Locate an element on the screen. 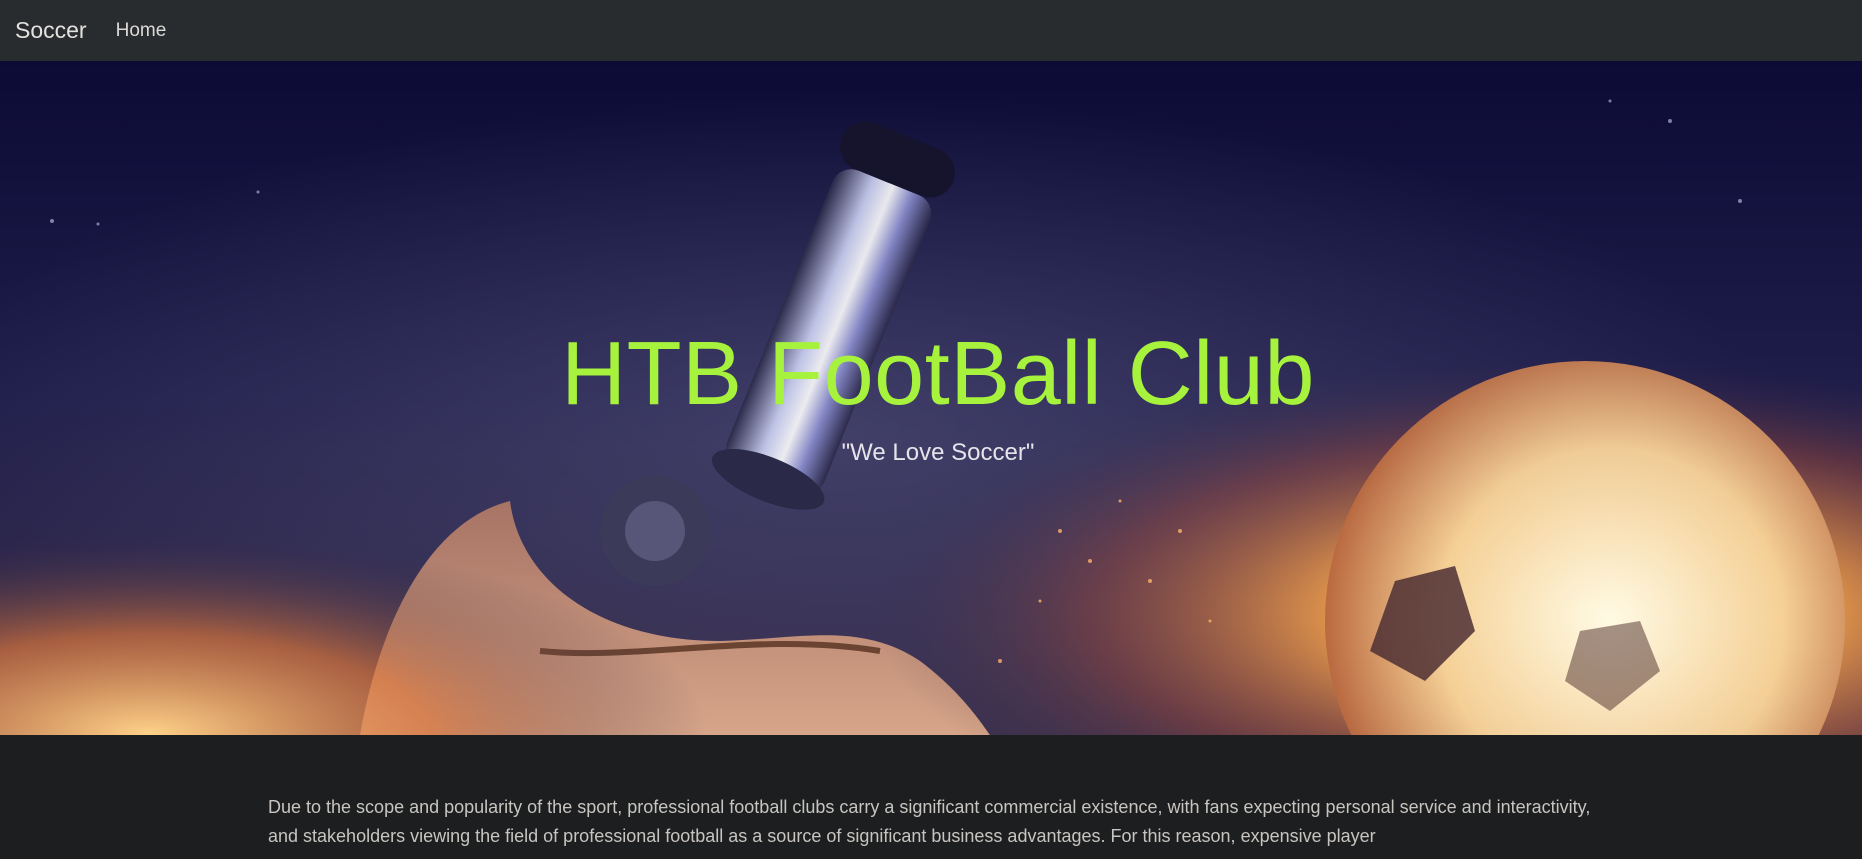 This screenshot has height=859, width=1862. hero-subtitle: "We Love Soccer" is located at coordinates (938, 452).